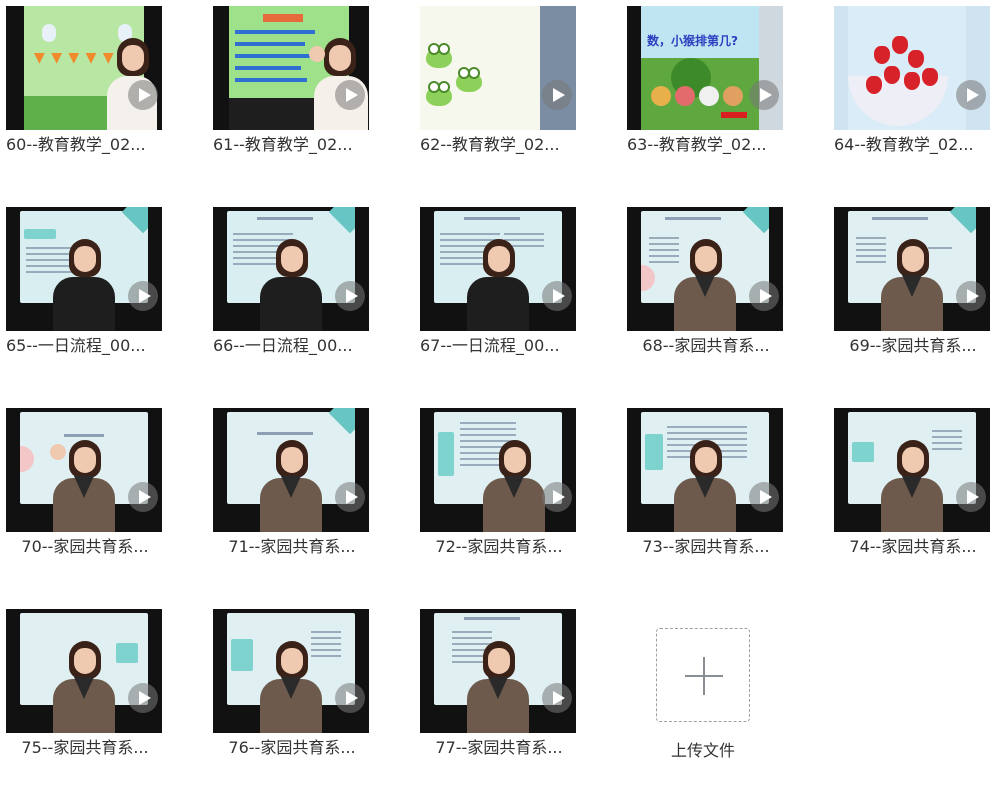 This screenshot has width=995, height=793. I want to click on strawberry, so click(882, 55).